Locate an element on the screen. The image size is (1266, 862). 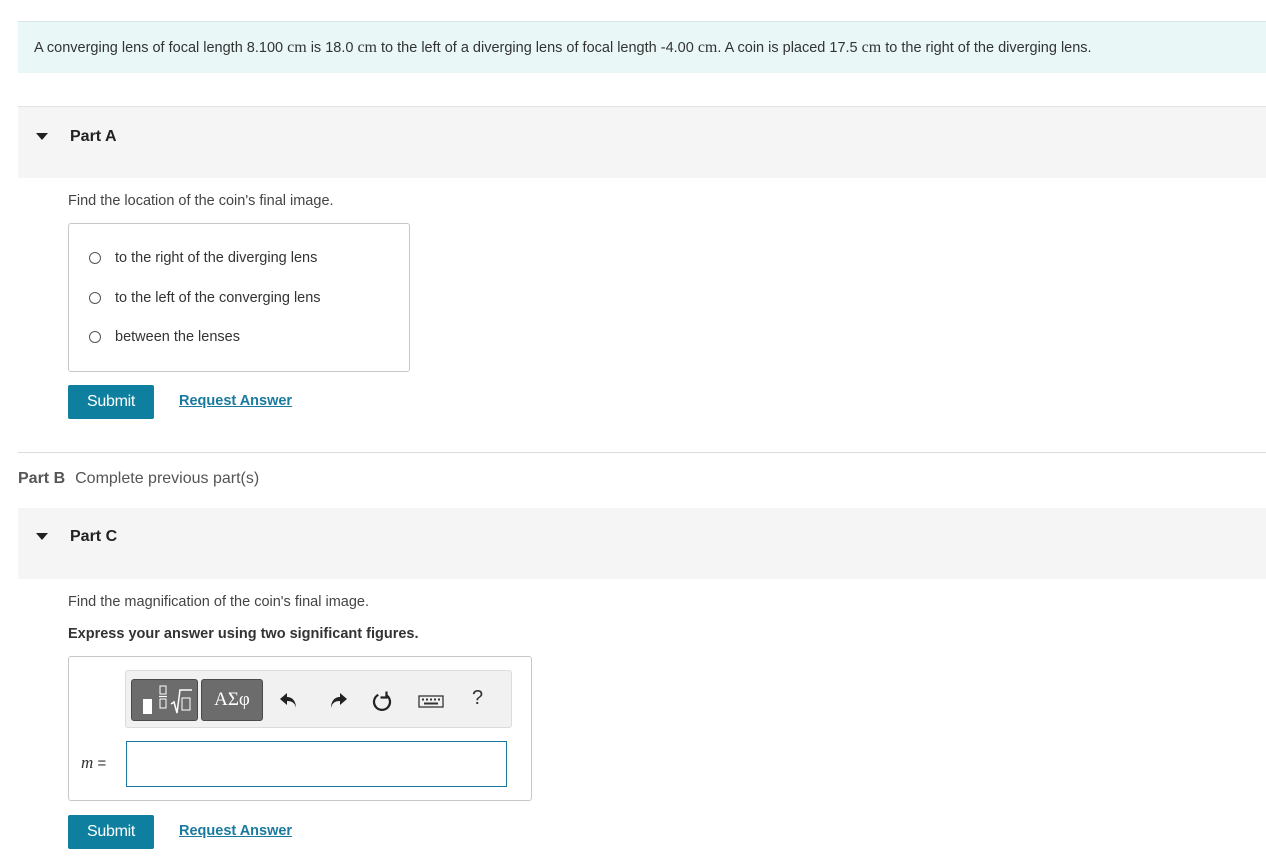
variable-symbol: m is located at coordinates (87, 762).